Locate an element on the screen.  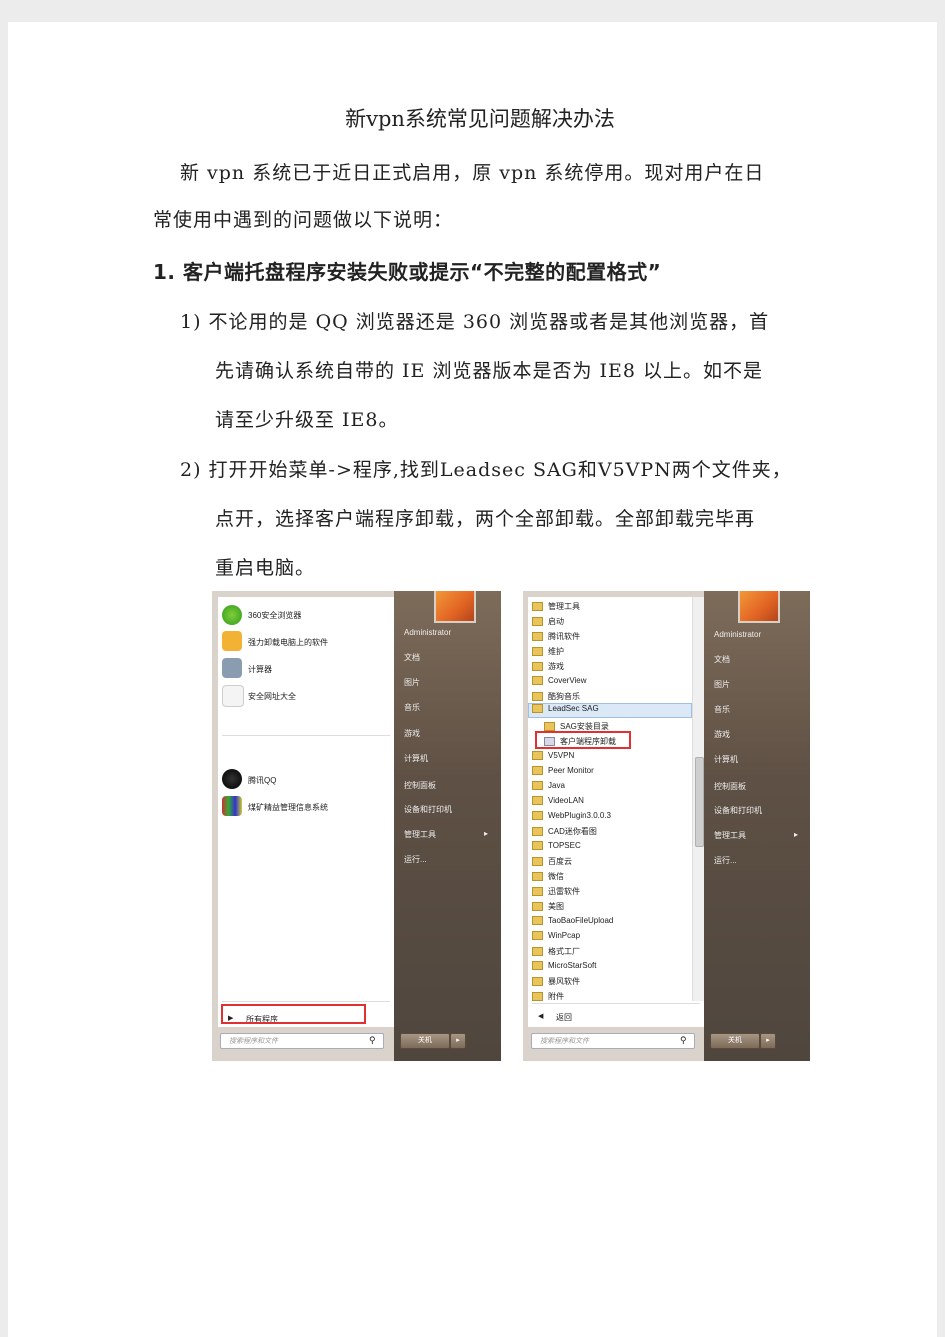
program-item: 360安全浏览器 is located at coordinates (274, 615).